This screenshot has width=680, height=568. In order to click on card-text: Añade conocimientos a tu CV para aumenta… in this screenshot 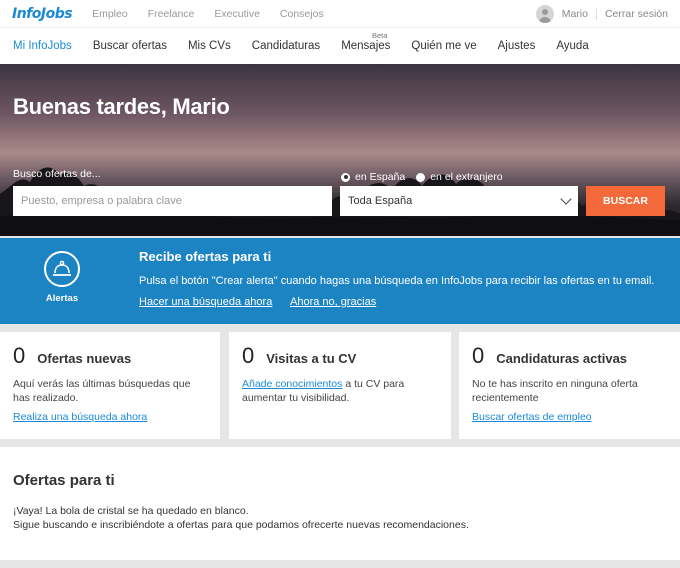, I will do `click(340, 391)`.